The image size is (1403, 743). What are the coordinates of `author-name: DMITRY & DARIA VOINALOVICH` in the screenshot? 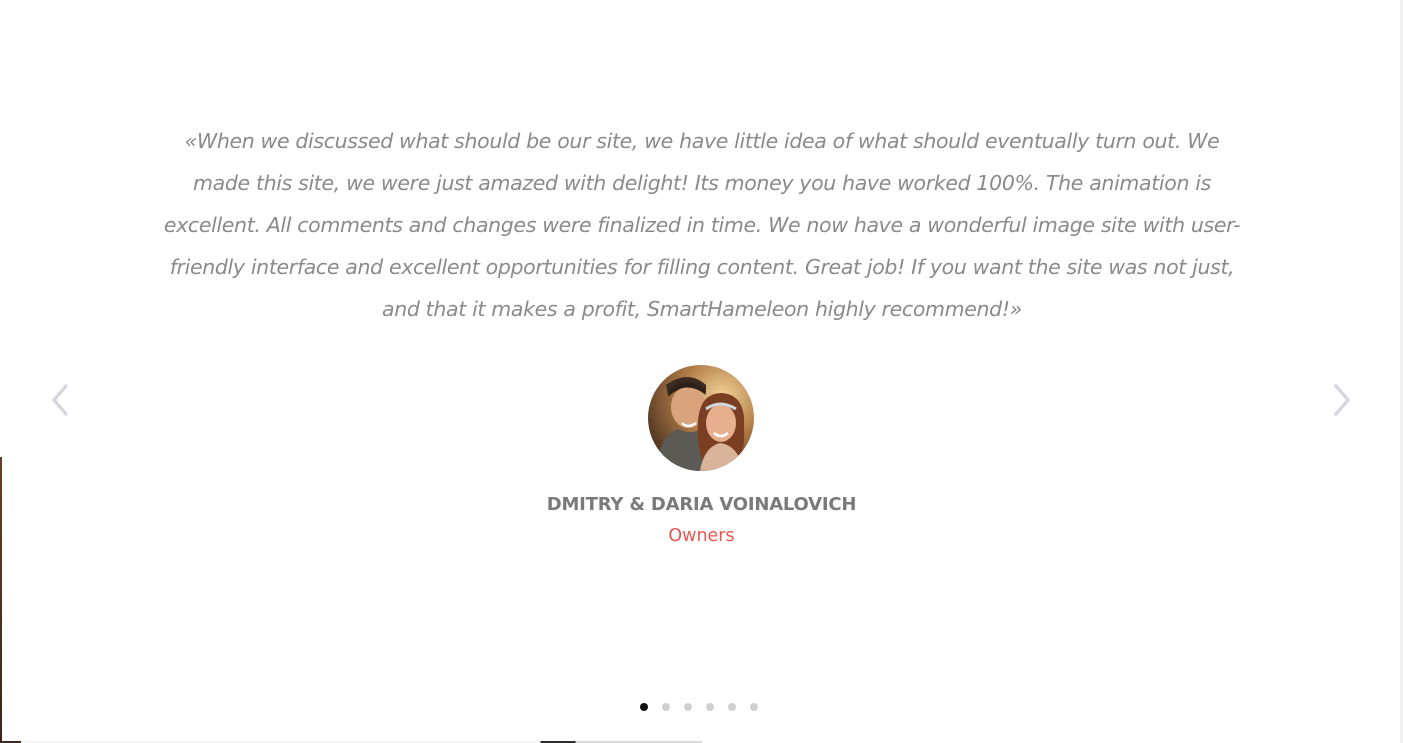 It's located at (701, 504).